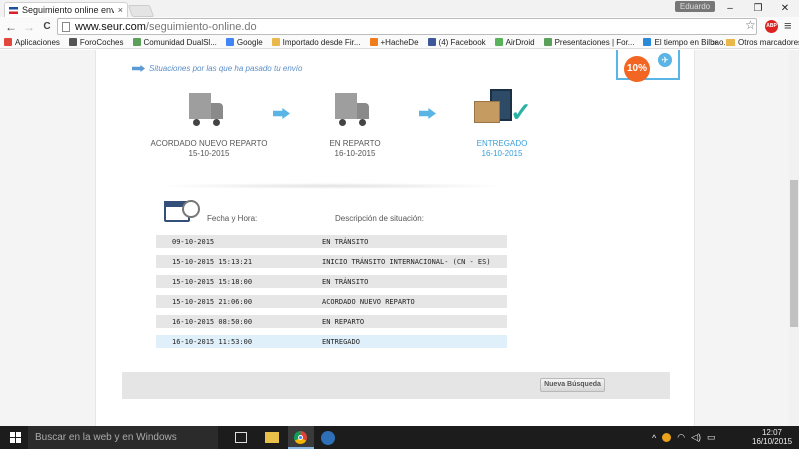 This screenshot has width=799, height=449. What do you see at coordinates (785, 8) in the screenshot?
I see `close-window-button: ✕` at bounding box center [785, 8].